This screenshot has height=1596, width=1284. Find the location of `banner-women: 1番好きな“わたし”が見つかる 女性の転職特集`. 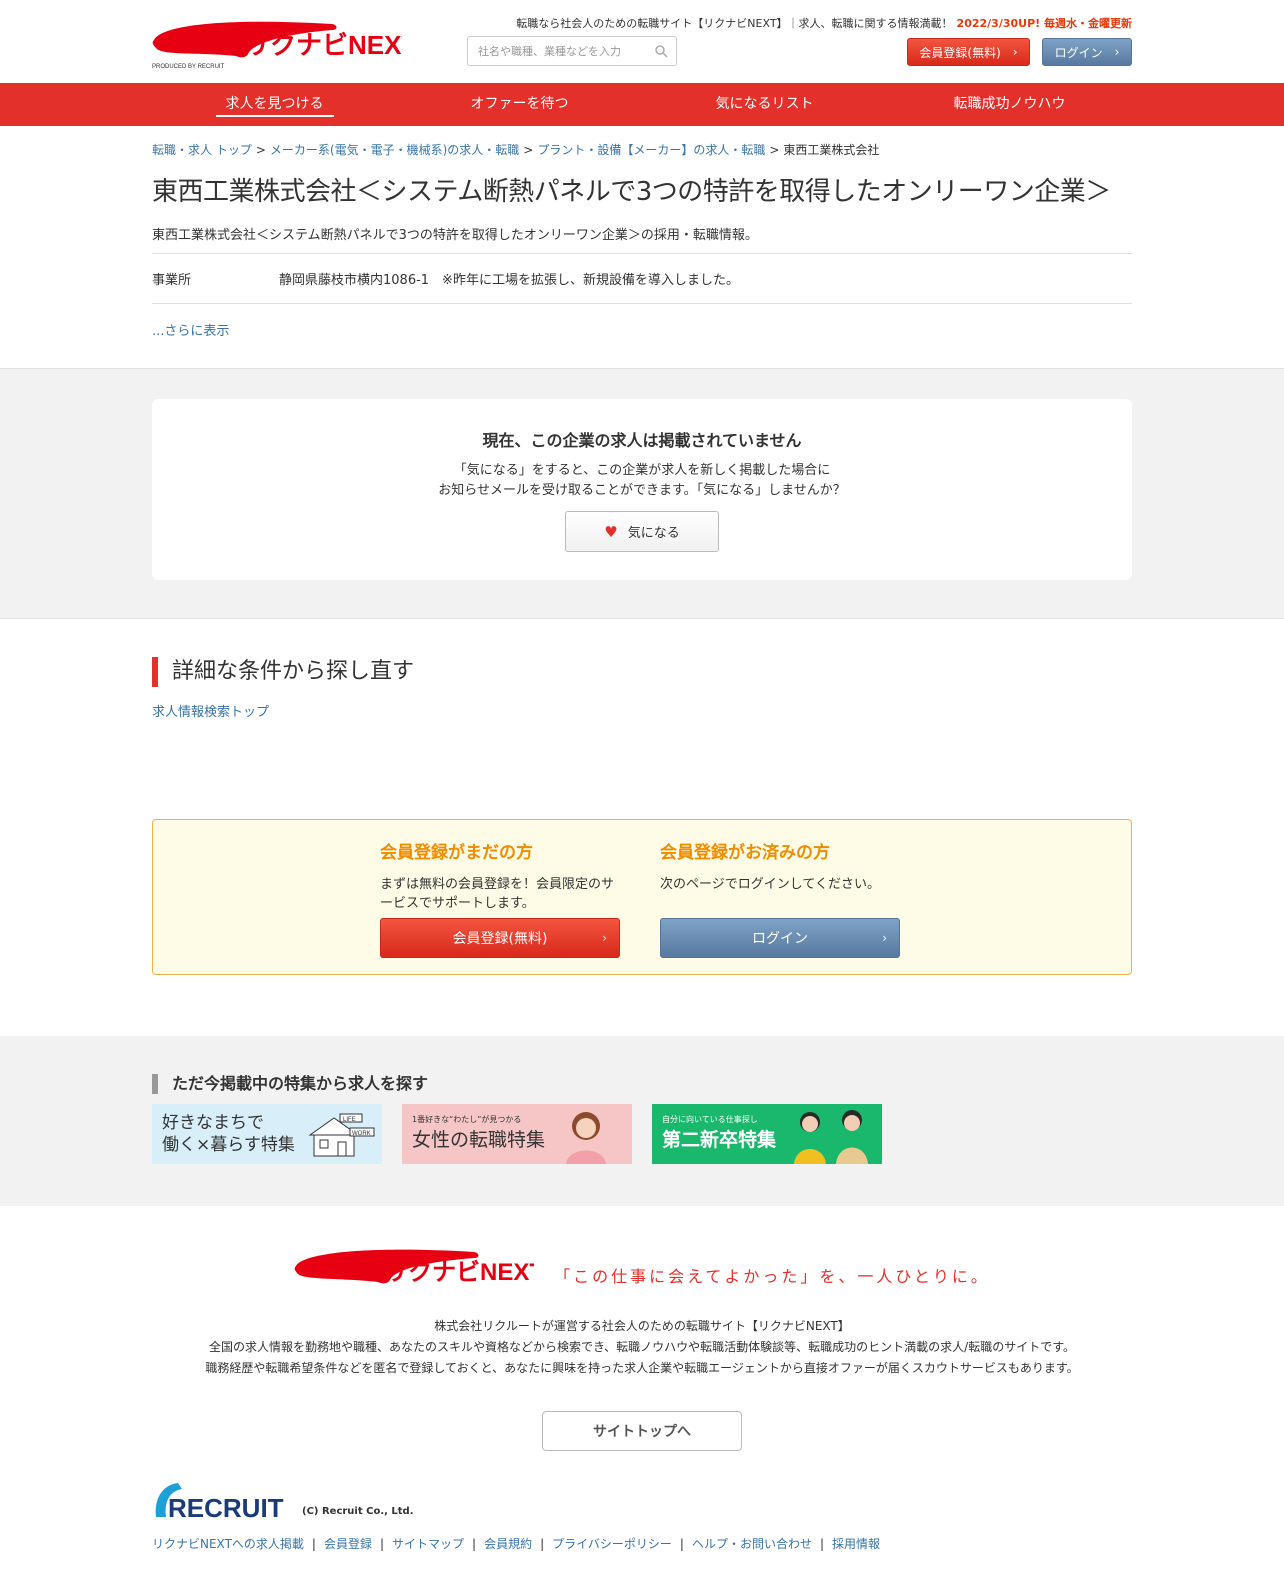

banner-women: 1番好きな“わたし”が見つかる 女性の転職特集 is located at coordinates (517, 1134).